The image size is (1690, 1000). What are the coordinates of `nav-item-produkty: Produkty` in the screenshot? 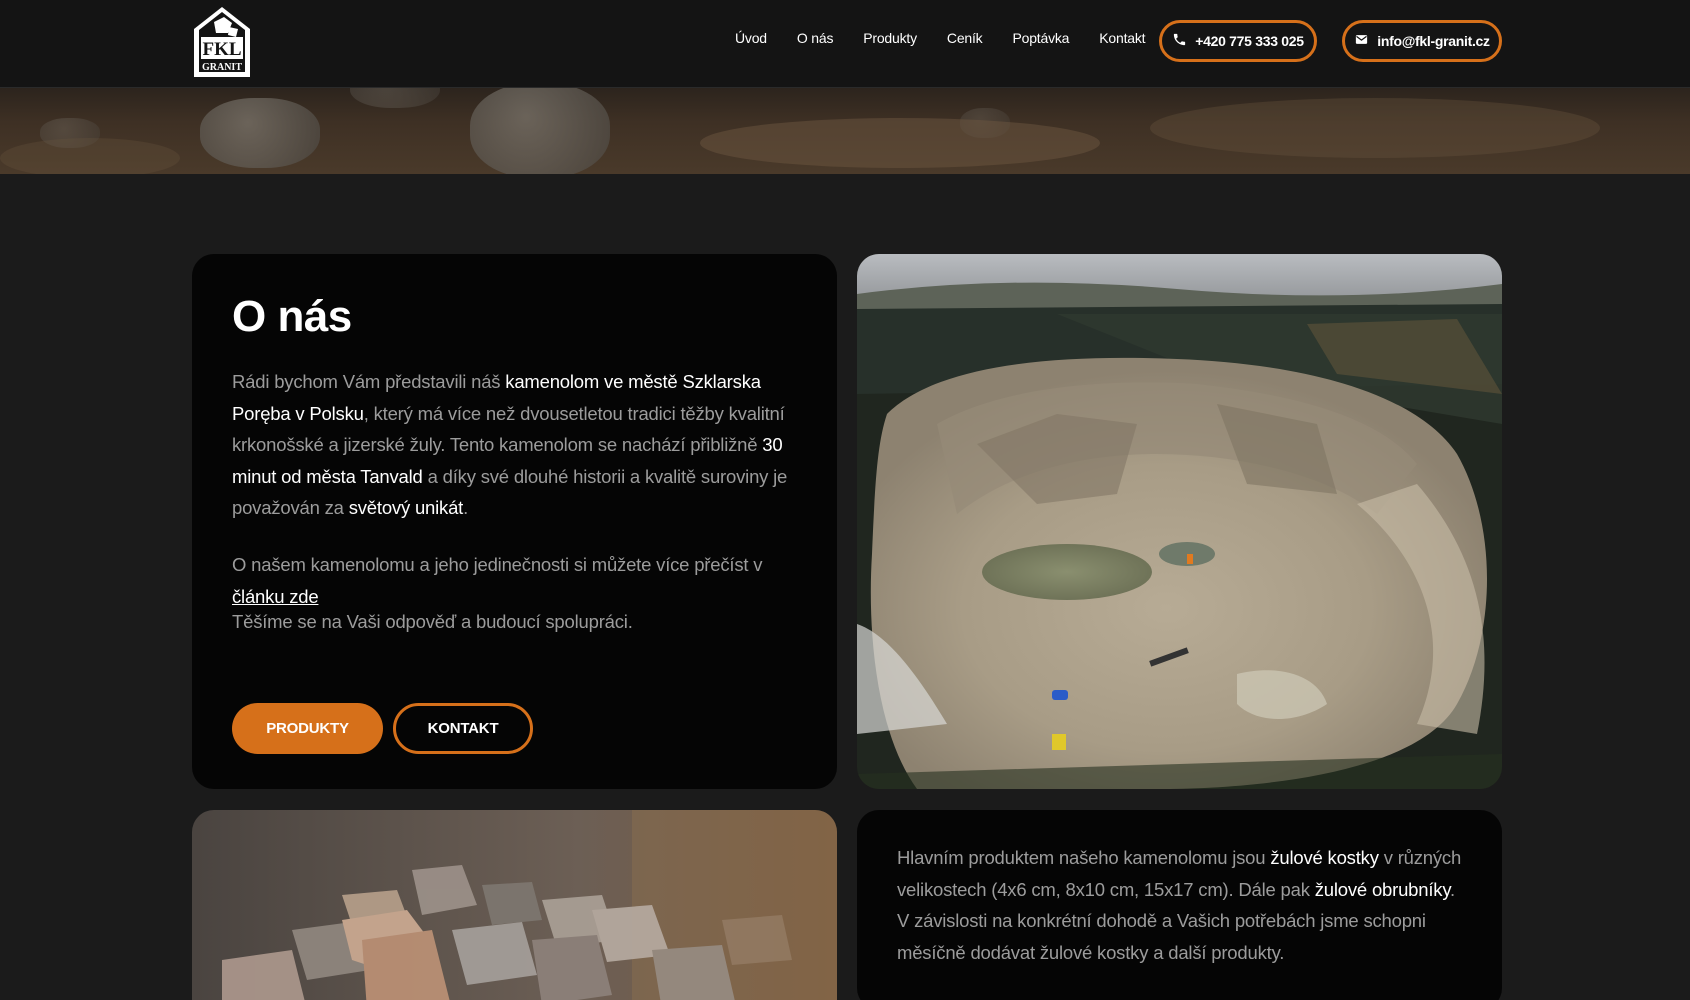 It's located at (890, 38).